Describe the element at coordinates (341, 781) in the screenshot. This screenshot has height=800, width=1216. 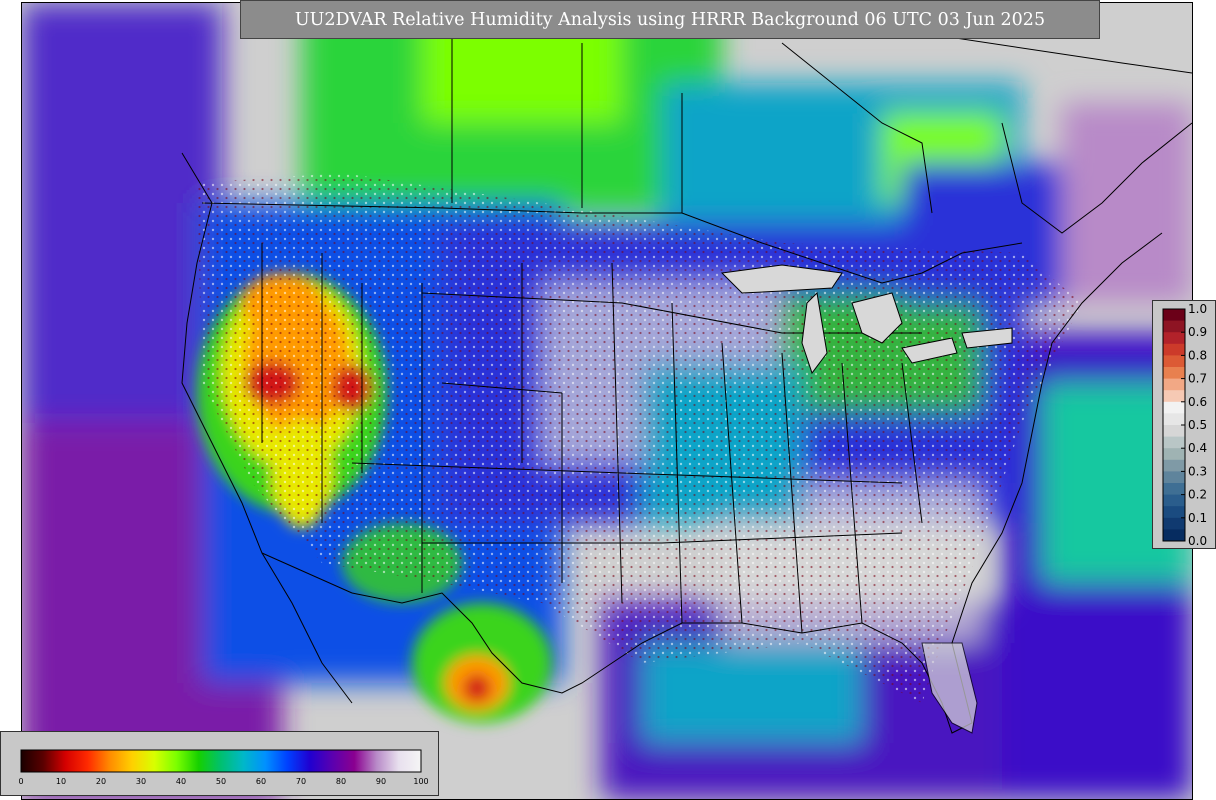
I see `rh-tick-label: 80` at that location.